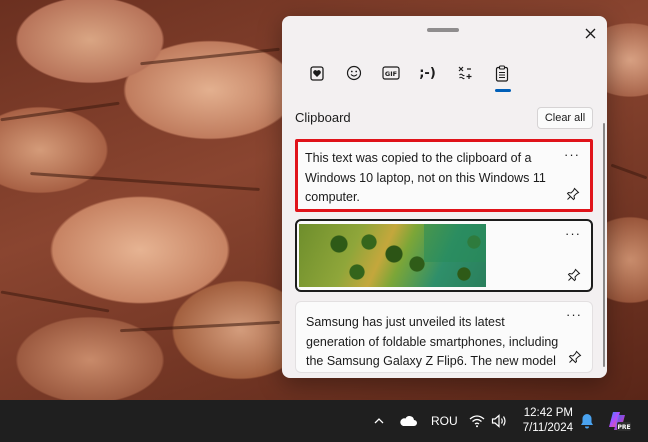 Image resolution: width=648 pixels, height=442 pixels. I want to click on clock-date: 7/11/2024, so click(547, 428).